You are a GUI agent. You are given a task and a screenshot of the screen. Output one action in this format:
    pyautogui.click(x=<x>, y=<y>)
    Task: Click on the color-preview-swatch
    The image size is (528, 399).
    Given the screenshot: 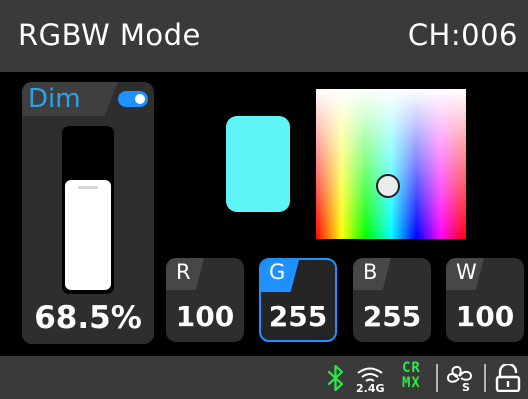 What is the action you would take?
    pyautogui.click(x=258, y=164)
    